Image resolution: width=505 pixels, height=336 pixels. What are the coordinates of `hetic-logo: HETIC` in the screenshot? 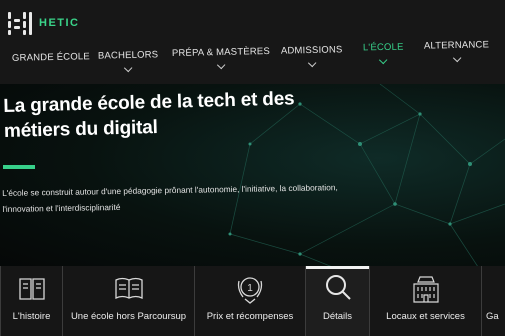 It's located at (44, 23).